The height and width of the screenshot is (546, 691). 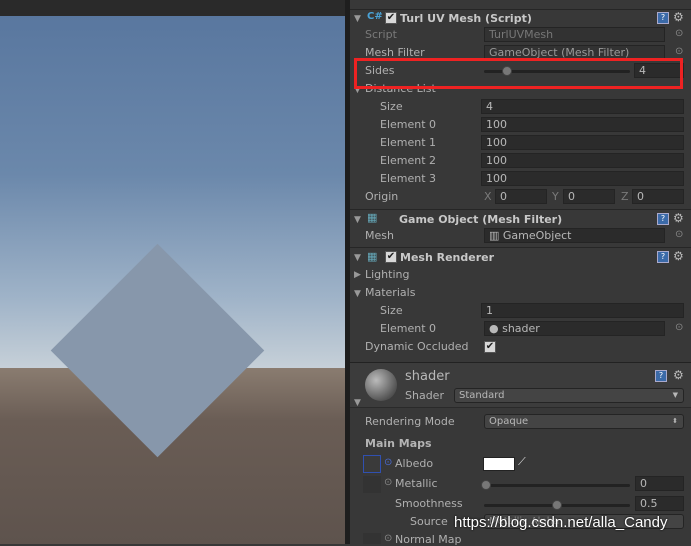 What do you see at coordinates (557, 485) in the screenshot?
I see `metallic-slider` at bounding box center [557, 485].